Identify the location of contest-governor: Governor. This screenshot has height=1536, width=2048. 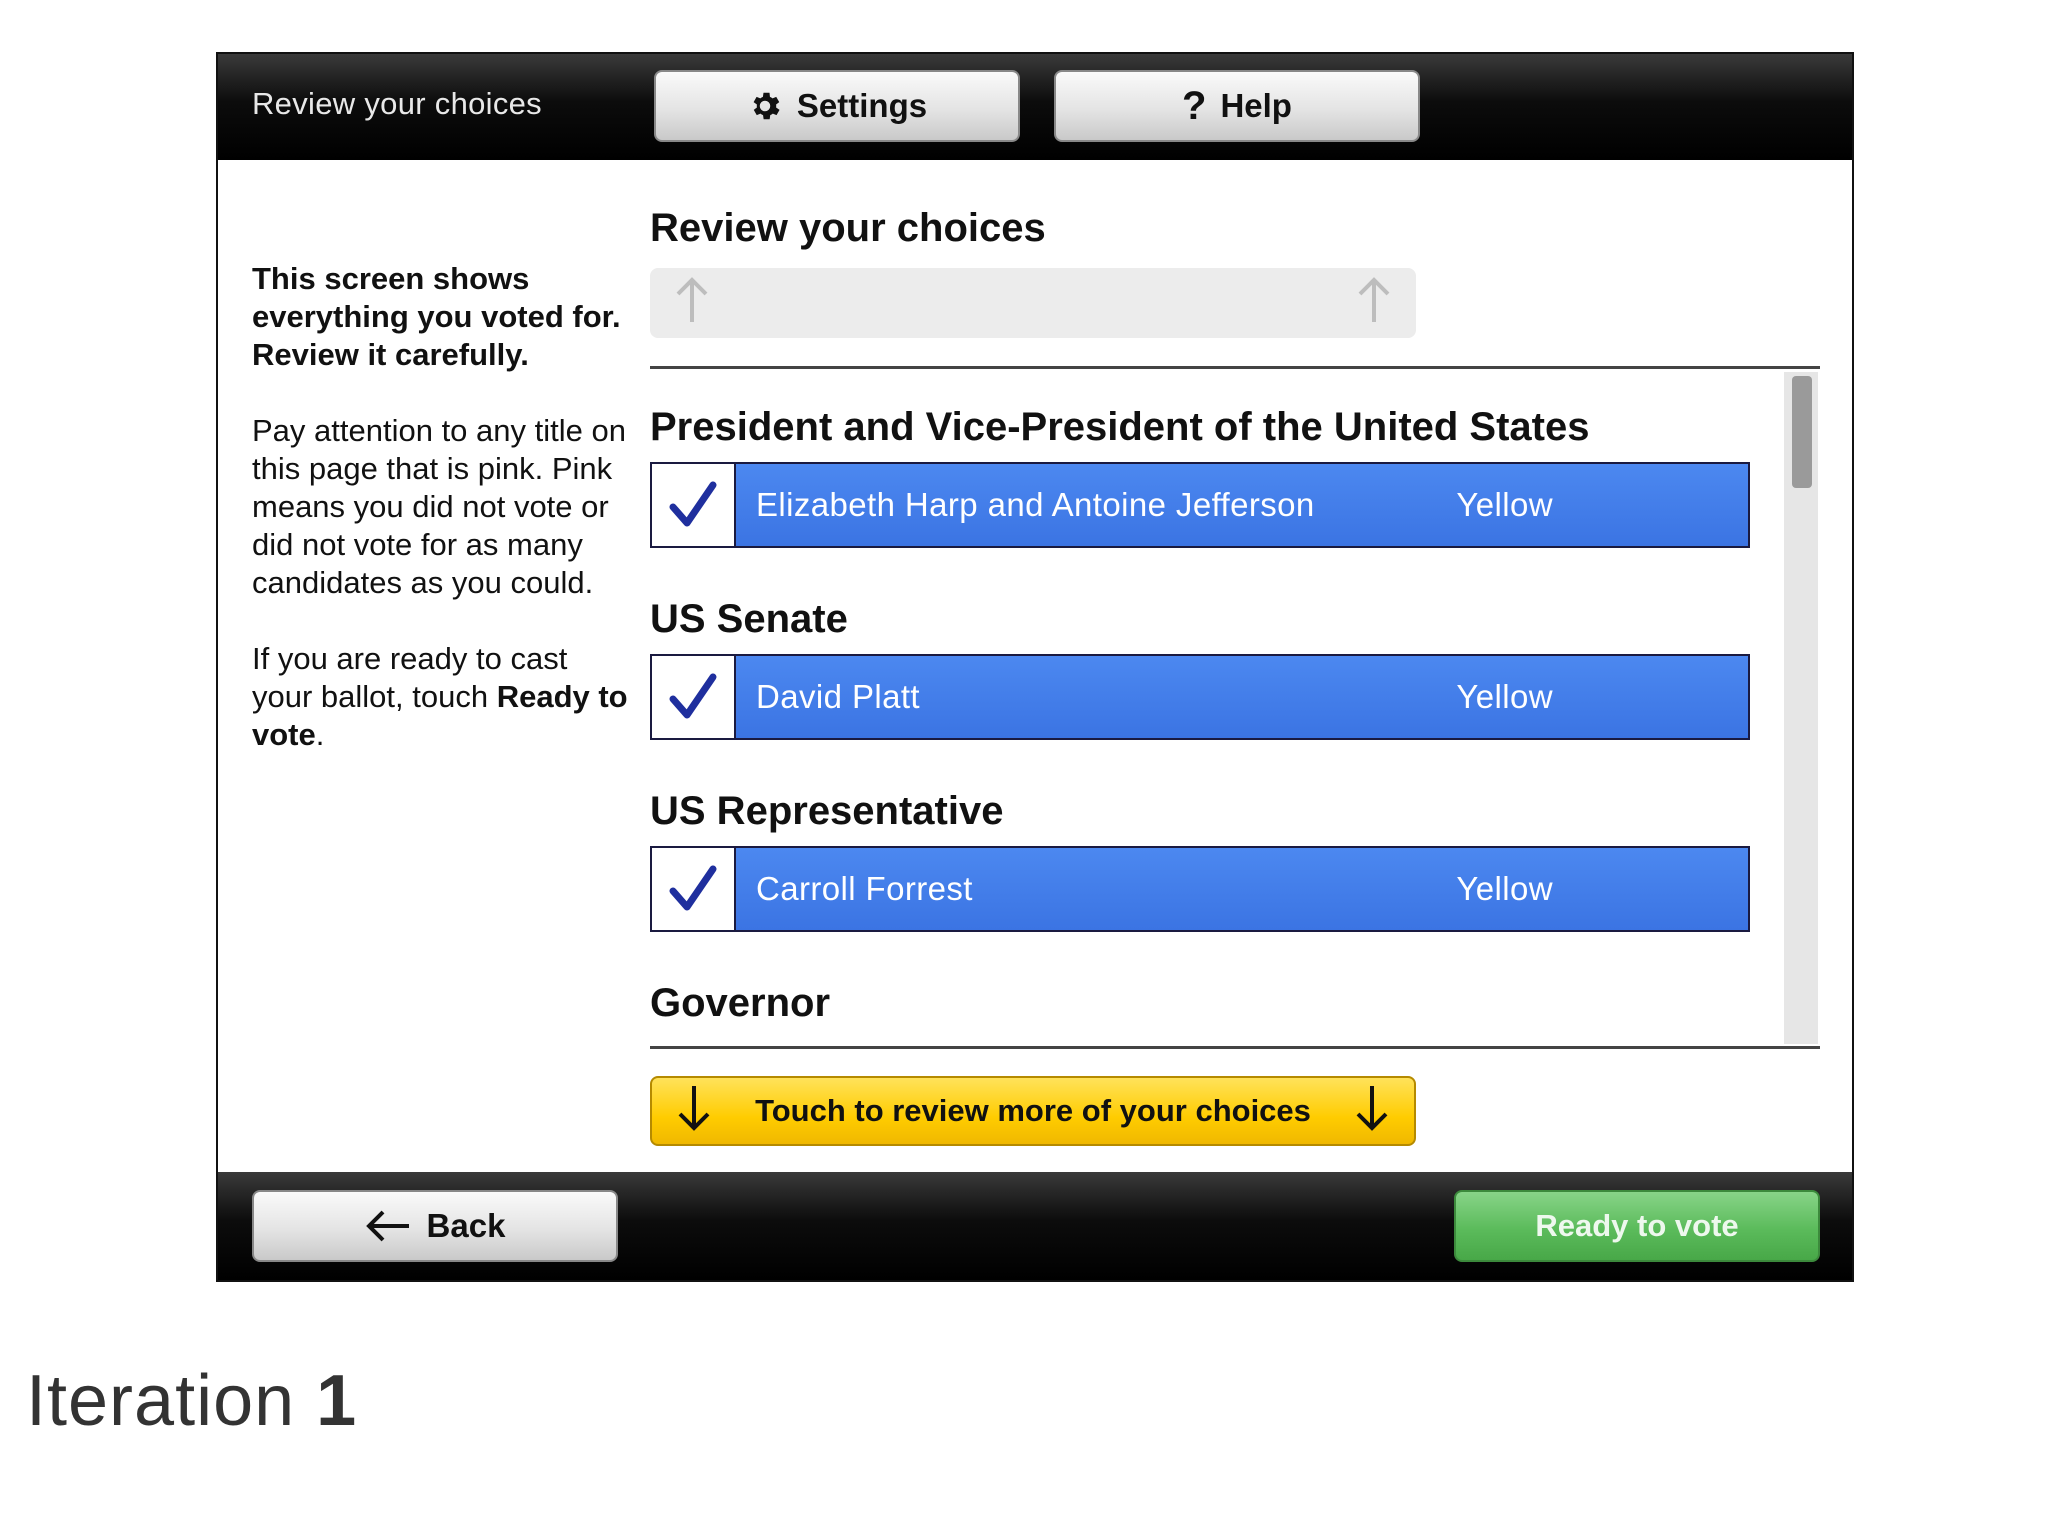
(1200, 1003).